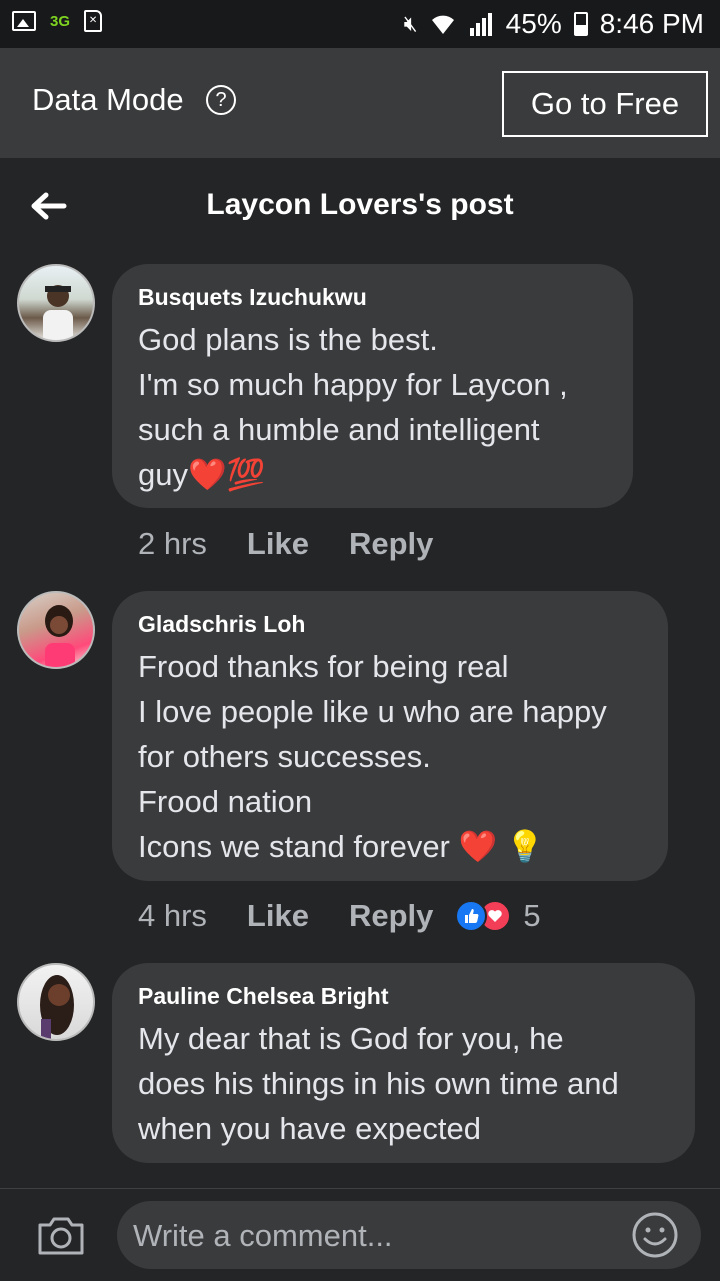 This screenshot has height=1281, width=720. What do you see at coordinates (498, 916) in the screenshot?
I see `reaction-summary: 5` at bounding box center [498, 916].